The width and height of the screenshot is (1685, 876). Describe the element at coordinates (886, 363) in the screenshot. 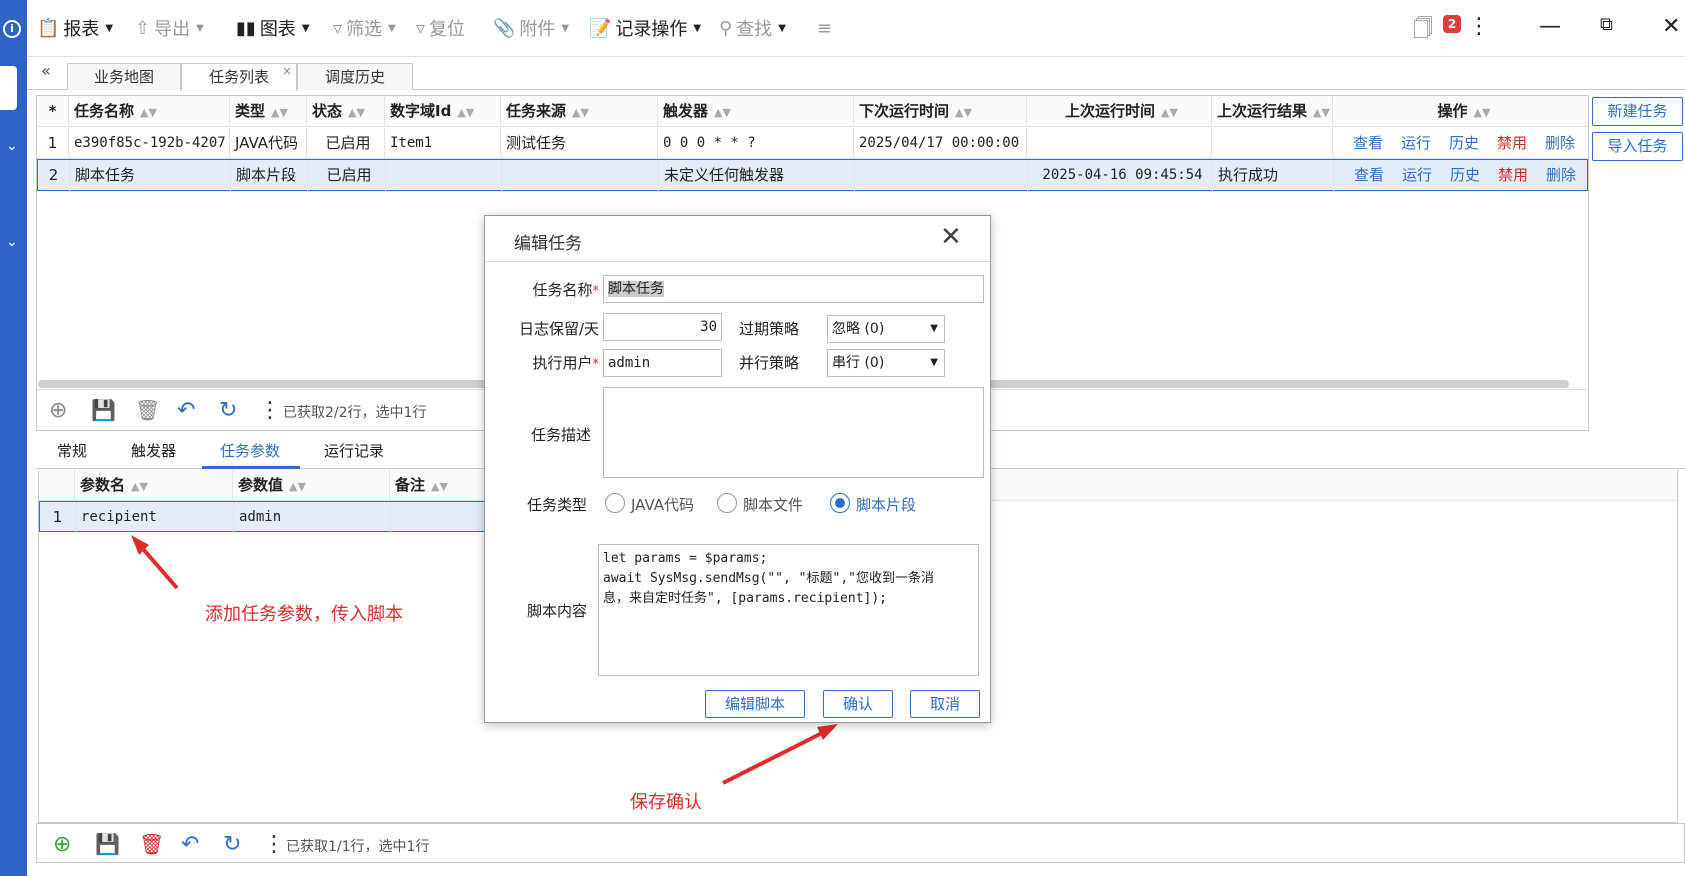

I see `parallel-policy-select: 串行 (0) ▼` at that location.